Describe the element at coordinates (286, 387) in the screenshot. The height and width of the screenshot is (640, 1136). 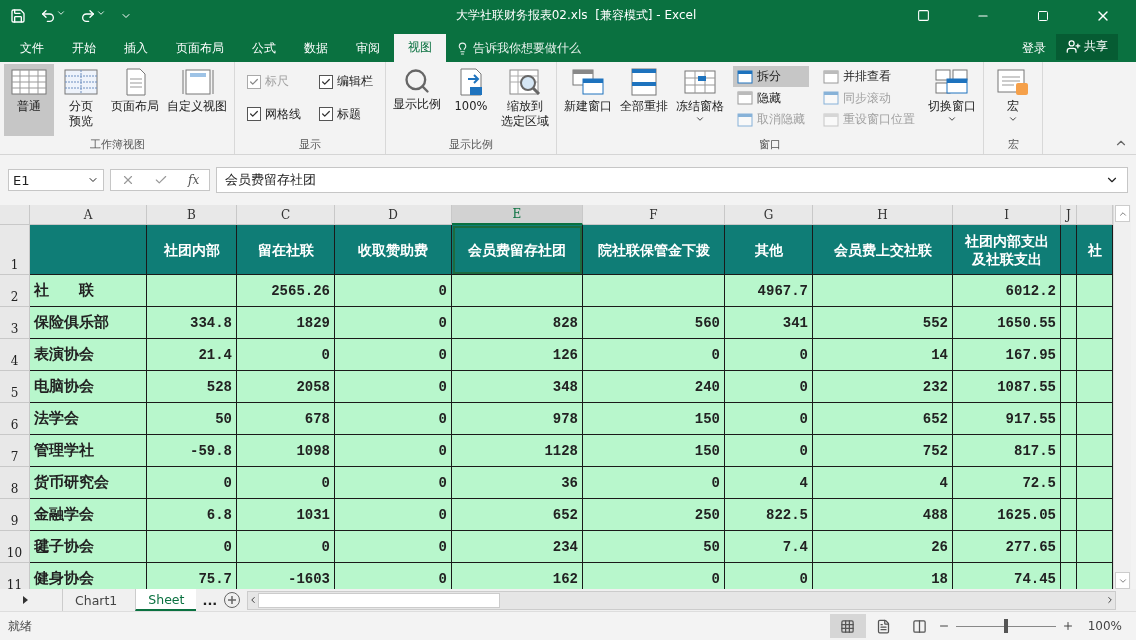
I see `table-cell: 2058` at that location.